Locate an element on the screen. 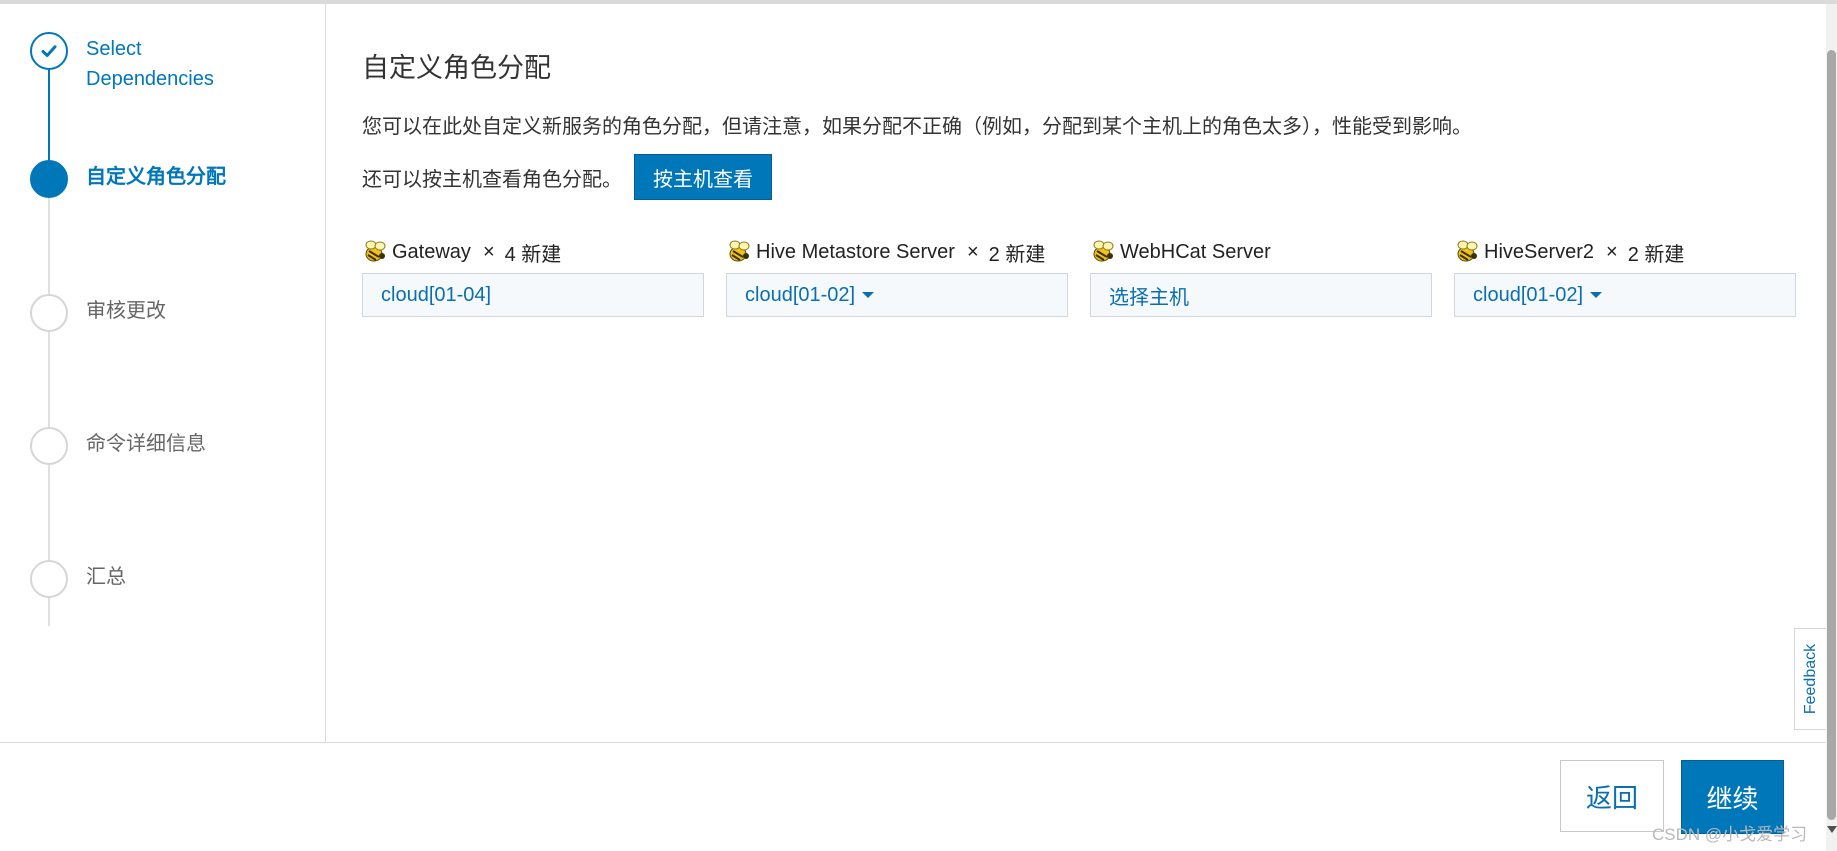  scrollbar is located at coordinates (1831, 427).